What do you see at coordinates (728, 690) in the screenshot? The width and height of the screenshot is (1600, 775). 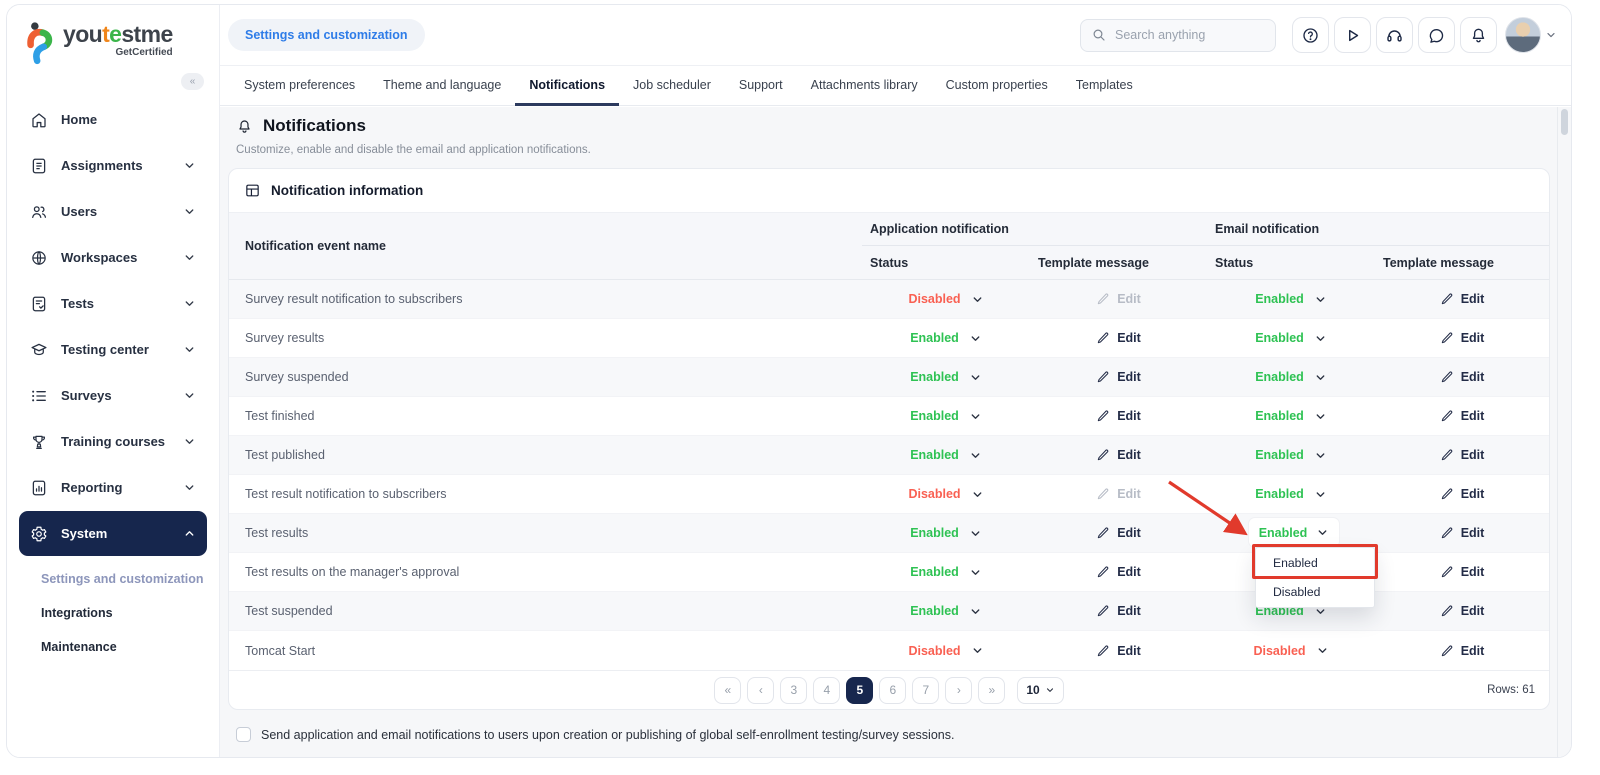 I see `pagination-first-button: «` at bounding box center [728, 690].